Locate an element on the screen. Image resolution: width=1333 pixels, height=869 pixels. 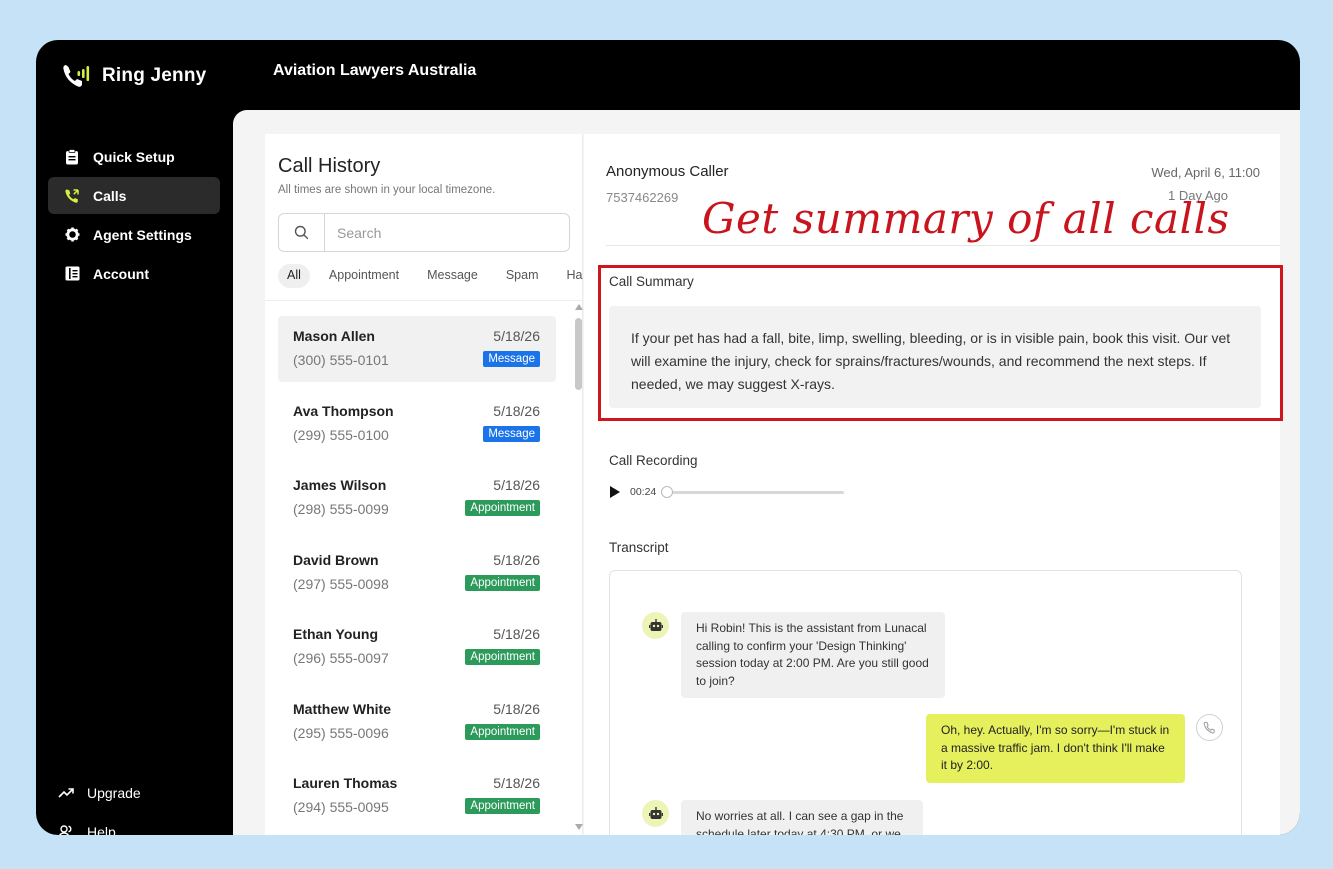
sidebar-item-label: Agent Settings is located at coordinates (142, 234).